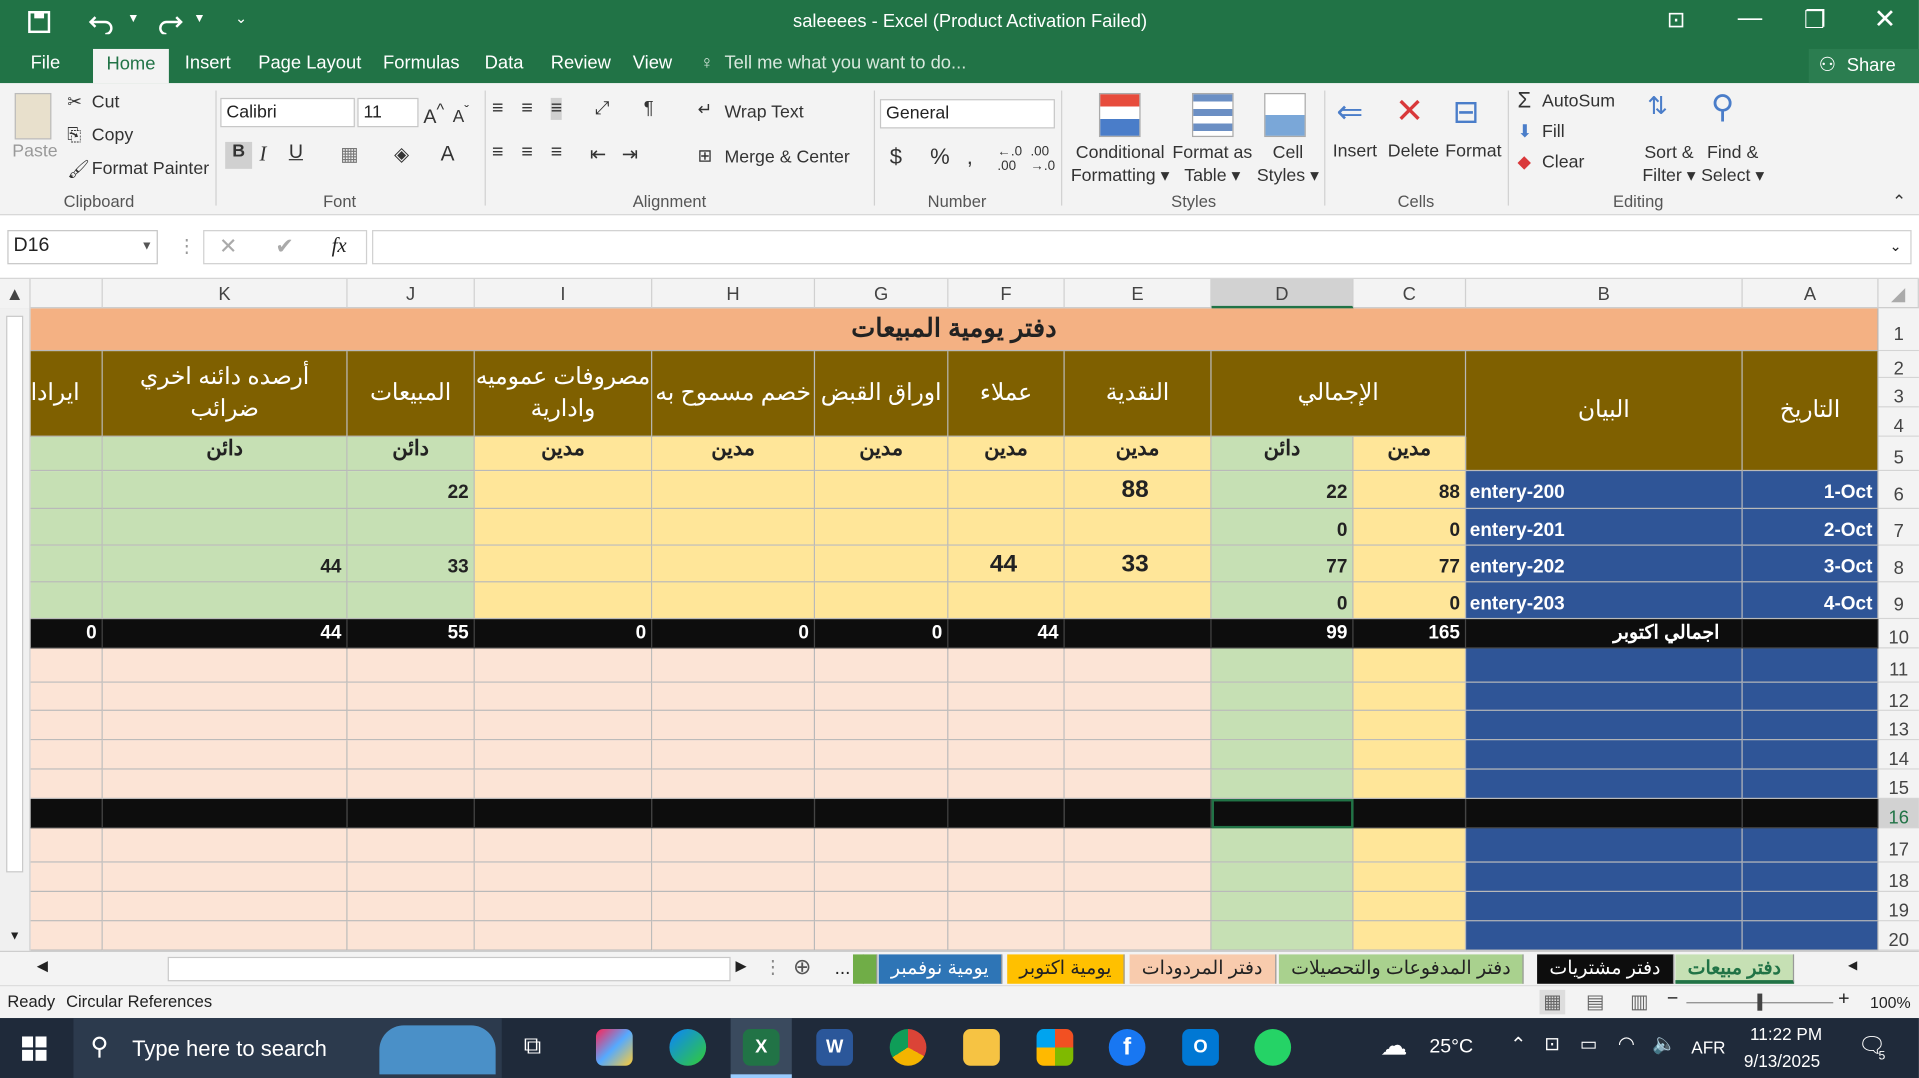 This screenshot has height=1078, width=1919. What do you see at coordinates (882, 814) in the screenshot?
I see `cell-g16` at bounding box center [882, 814].